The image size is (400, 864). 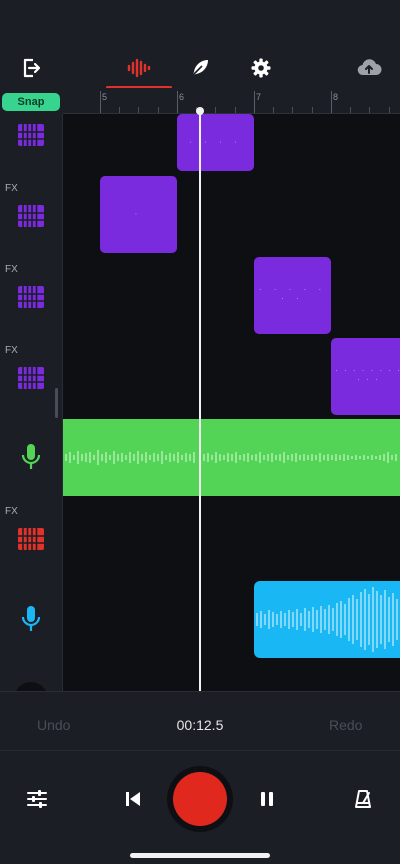 I want to click on record-icon, so click(x=200, y=799).